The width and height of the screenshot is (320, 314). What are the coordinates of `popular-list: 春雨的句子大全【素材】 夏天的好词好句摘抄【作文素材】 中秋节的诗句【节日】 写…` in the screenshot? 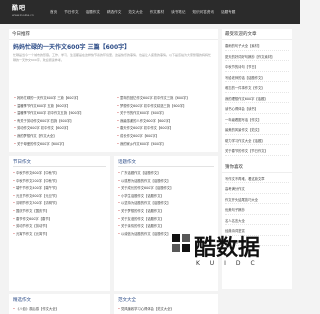 It's located at (257, 98).